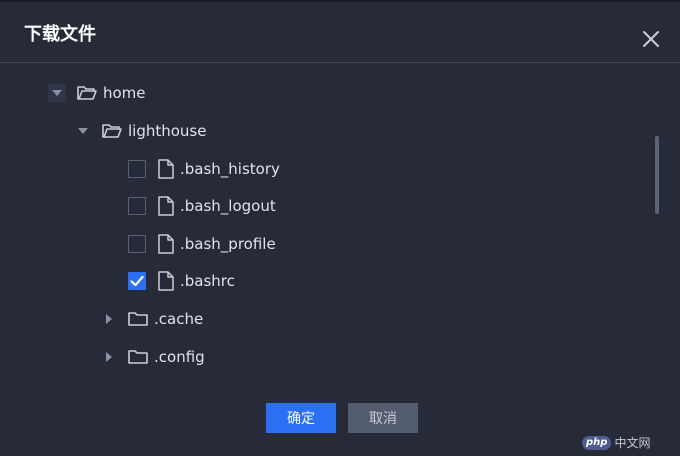 The width and height of the screenshot is (680, 456). What do you see at coordinates (151, 319) in the screenshot?
I see `tree-folder-cache: .cache` at bounding box center [151, 319].